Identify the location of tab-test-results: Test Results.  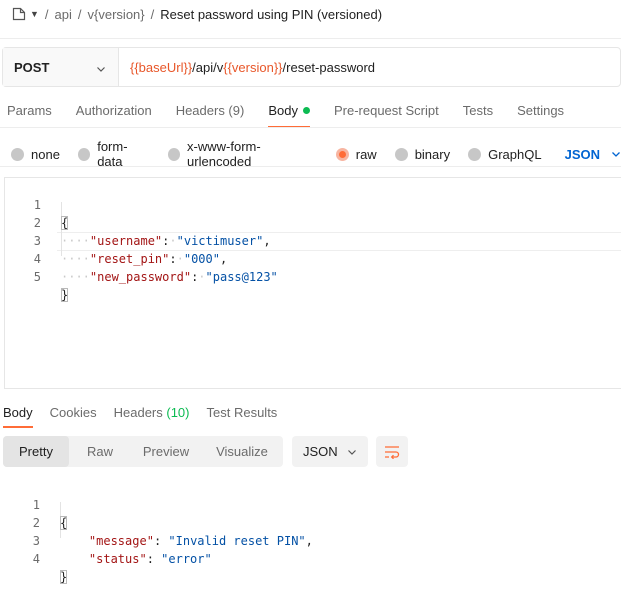
(242, 412).